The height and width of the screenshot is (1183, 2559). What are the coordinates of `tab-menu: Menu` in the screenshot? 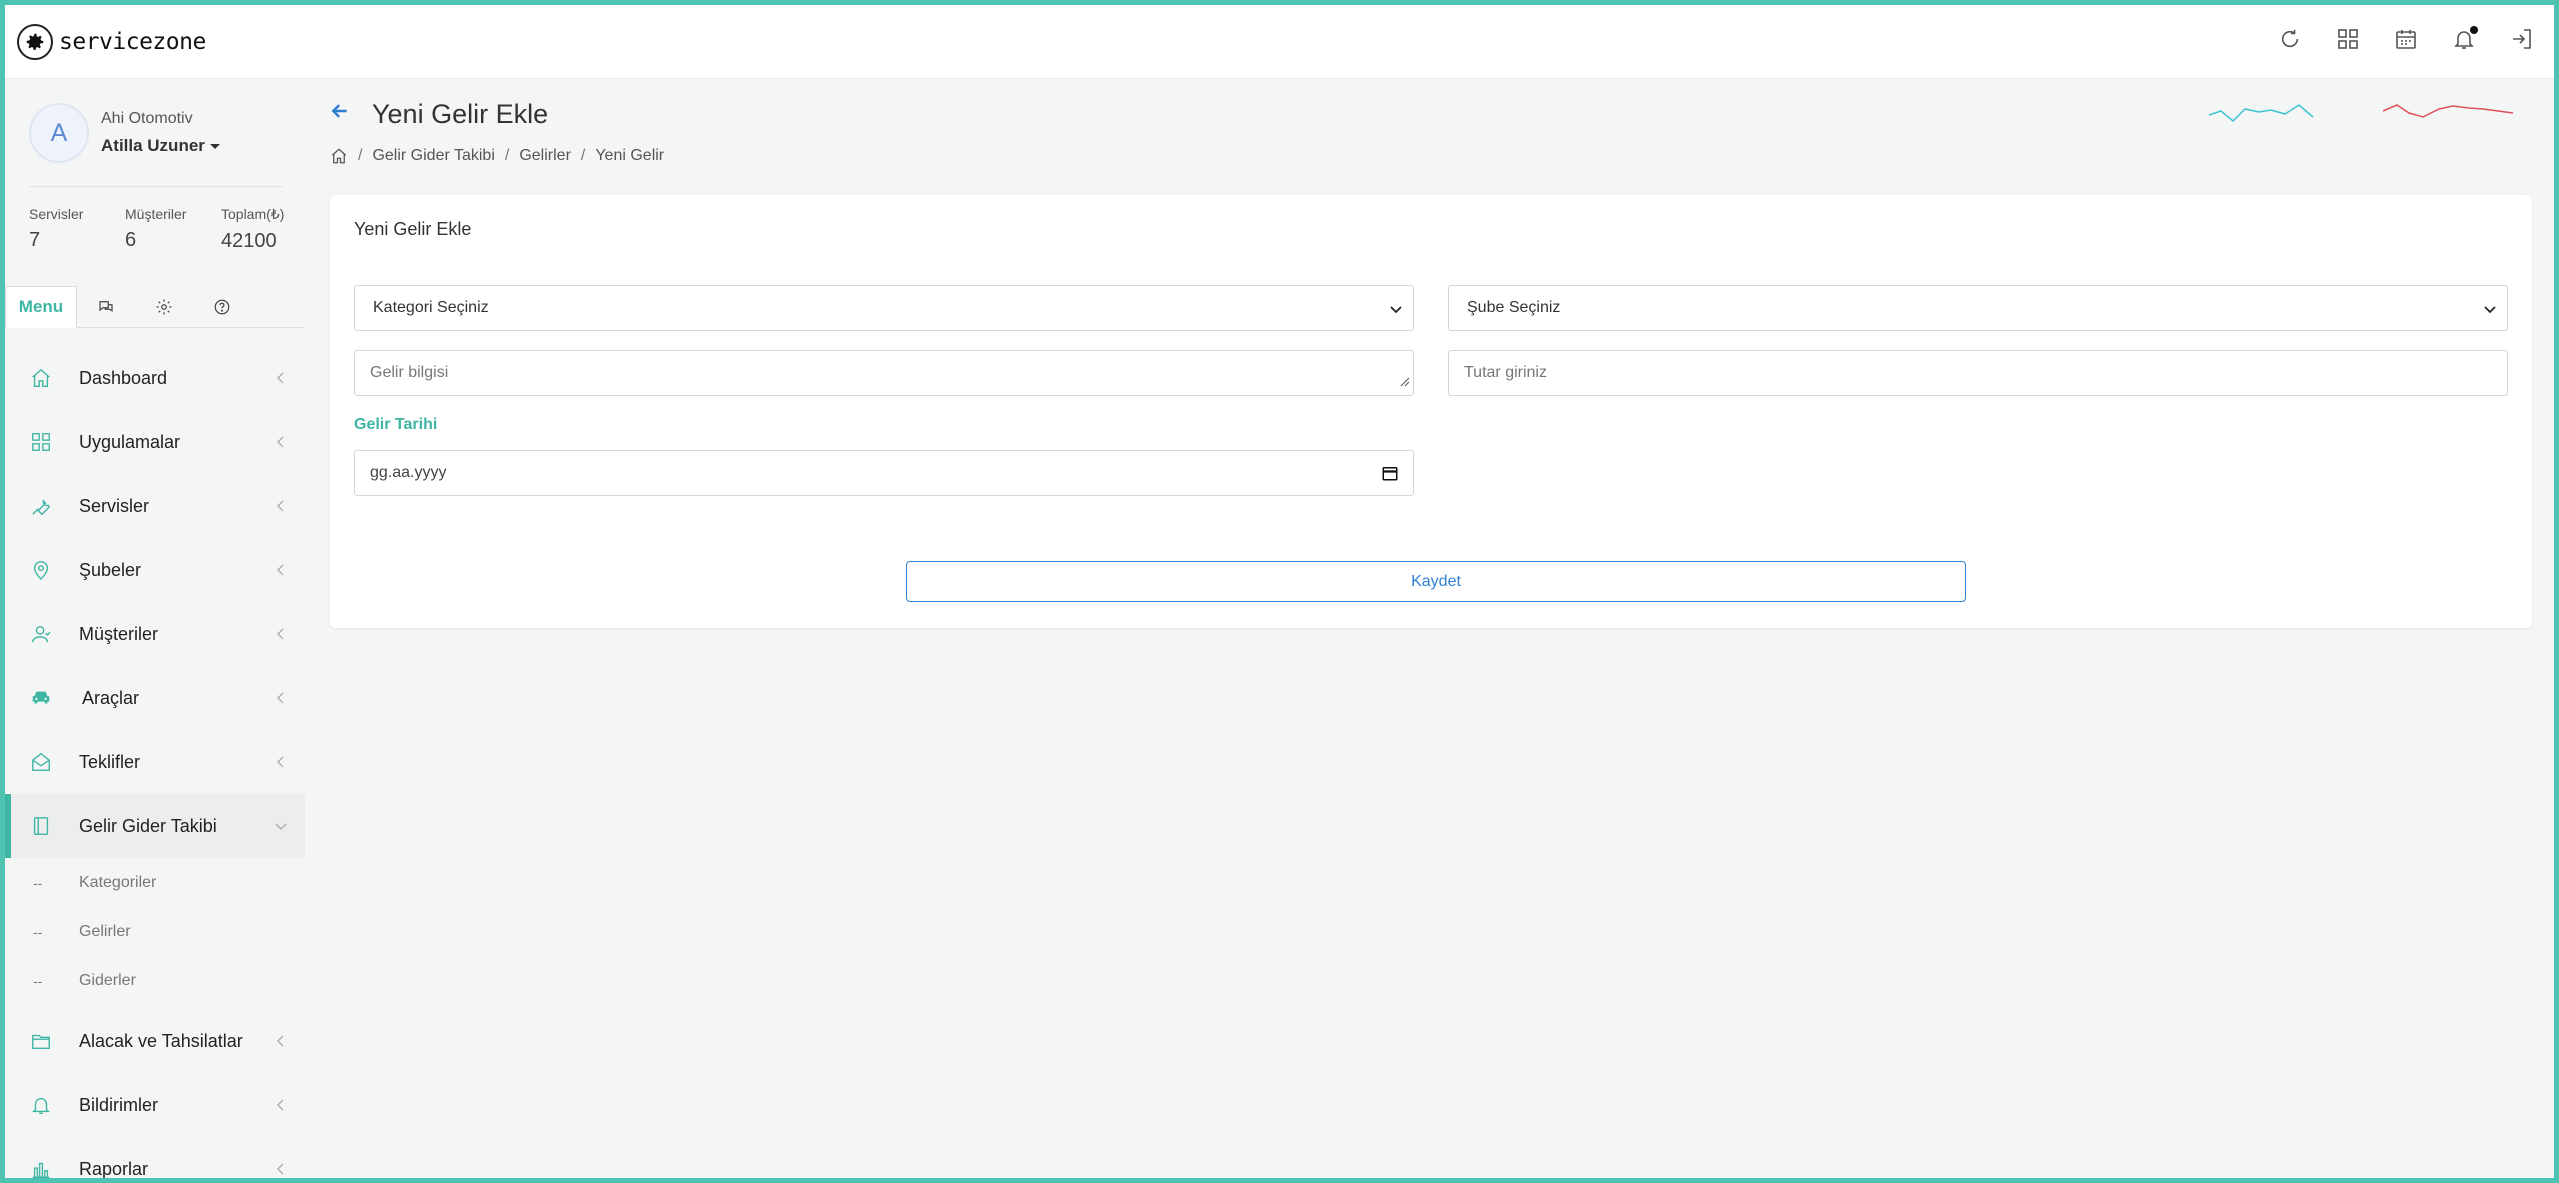 It's located at (41, 307).